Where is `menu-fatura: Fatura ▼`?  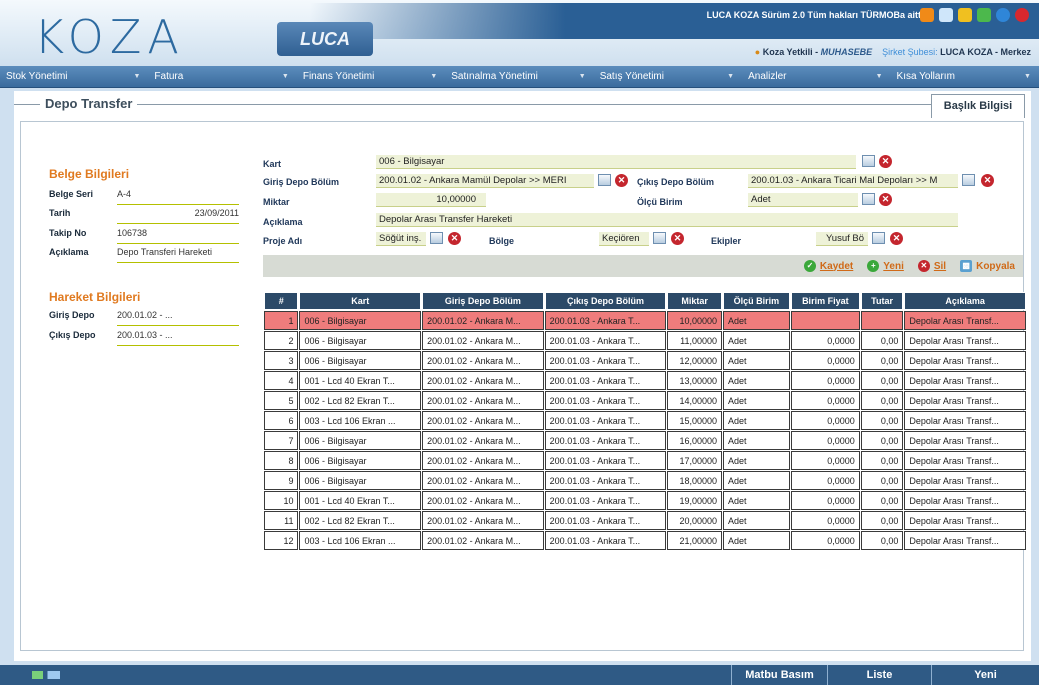
menu-fatura: Fatura ▼ is located at coordinates (222, 76).